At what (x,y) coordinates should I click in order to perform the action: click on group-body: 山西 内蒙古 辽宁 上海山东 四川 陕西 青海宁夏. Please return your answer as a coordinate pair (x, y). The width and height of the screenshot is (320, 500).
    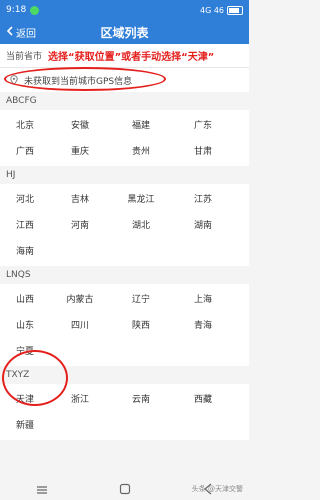
    Looking at the image, I should click on (124, 325).